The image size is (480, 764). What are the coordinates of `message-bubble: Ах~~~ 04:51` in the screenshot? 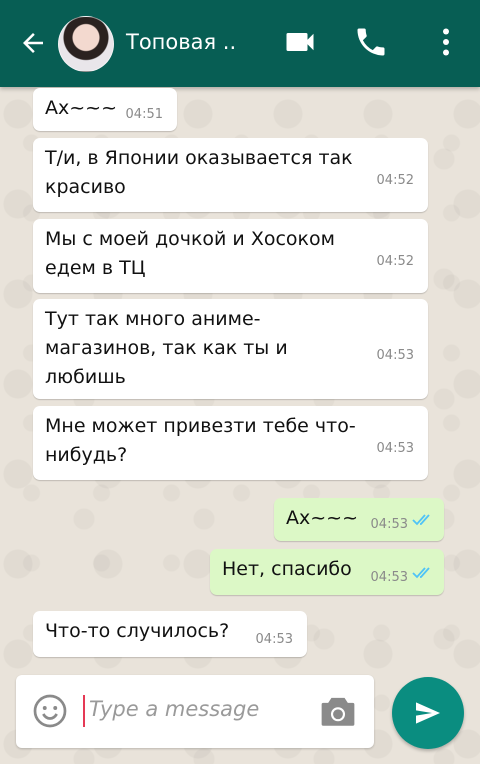 It's located at (105, 109).